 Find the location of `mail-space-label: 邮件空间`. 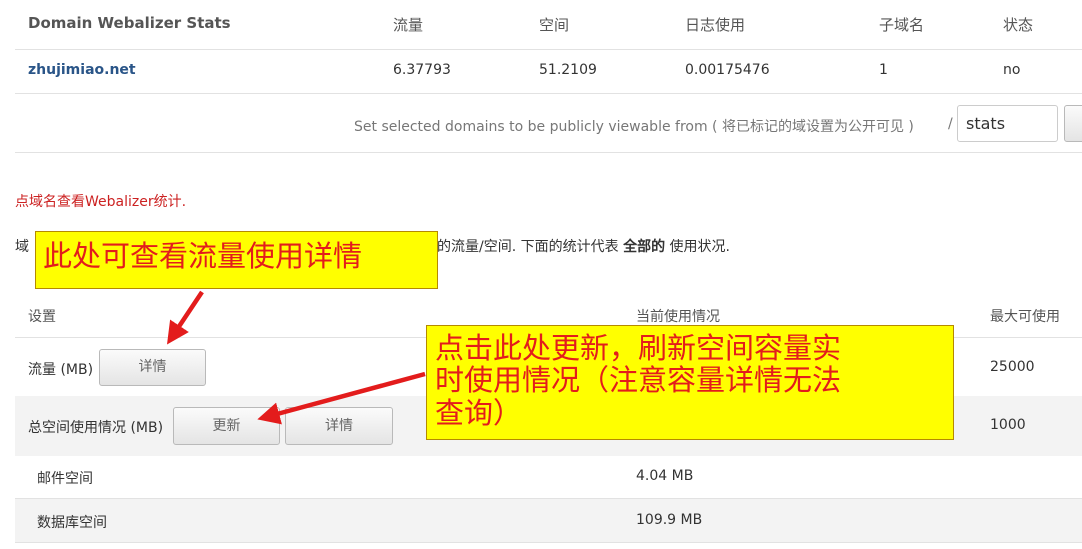

mail-space-label: 邮件空间 is located at coordinates (65, 479).